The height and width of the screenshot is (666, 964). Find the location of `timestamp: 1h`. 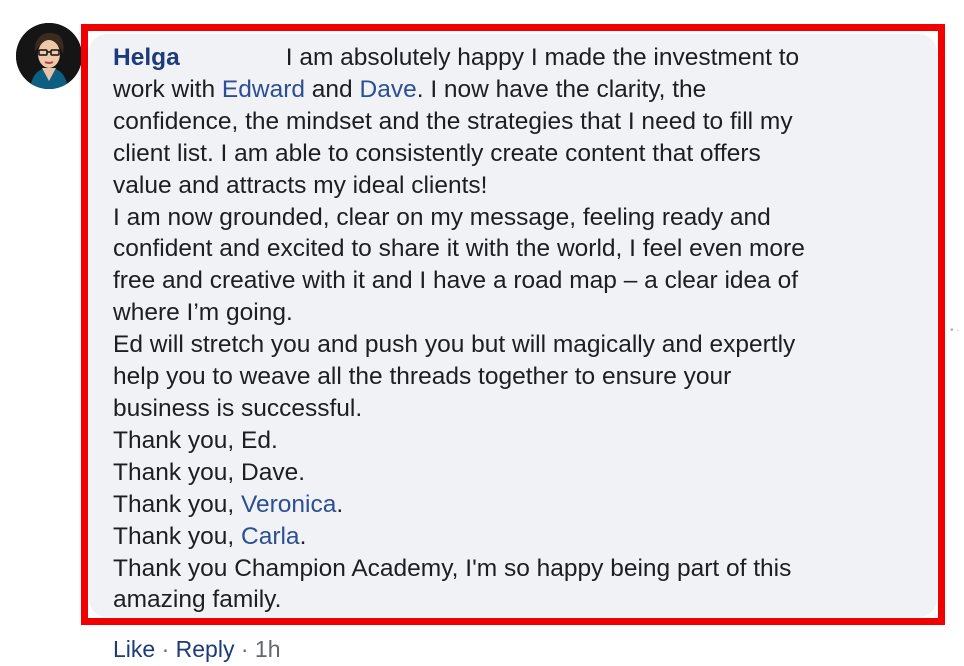

timestamp: 1h is located at coordinates (268, 649).